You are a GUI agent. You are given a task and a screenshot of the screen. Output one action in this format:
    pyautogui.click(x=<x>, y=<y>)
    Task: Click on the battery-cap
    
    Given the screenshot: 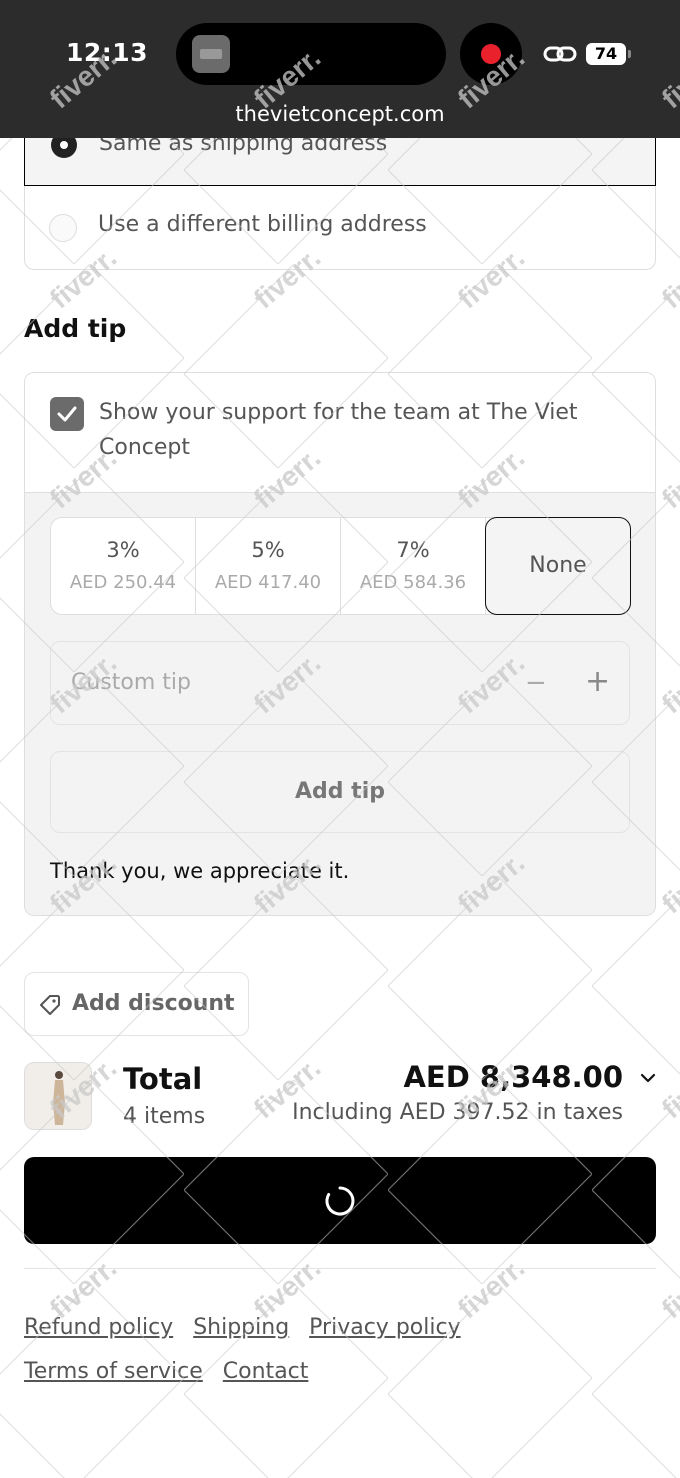 What is the action you would take?
    pyautogui.click(x=629, y=54)
    